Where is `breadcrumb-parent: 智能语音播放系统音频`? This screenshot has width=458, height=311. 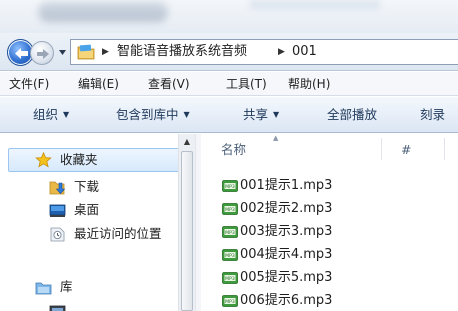
breadcrumb-parent: 智能语音播放系统音频 is located at coordinates (182, 52).